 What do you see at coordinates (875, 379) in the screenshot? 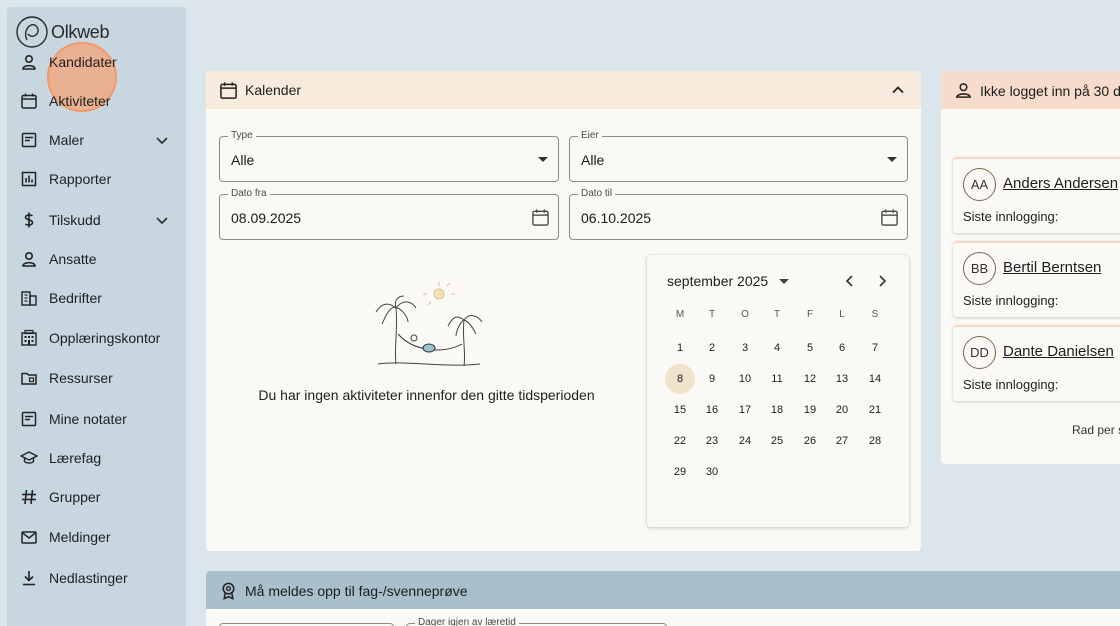
I see `calendar-day: 14` at bounding box center [875, 379].